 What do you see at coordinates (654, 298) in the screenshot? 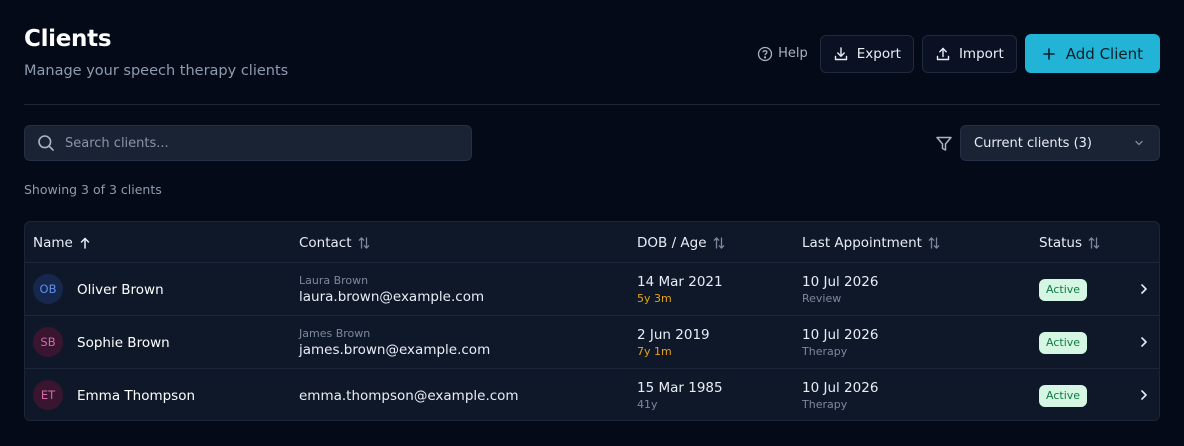
I see `client-age: 5y 3m` at bounding box center [654, 298].